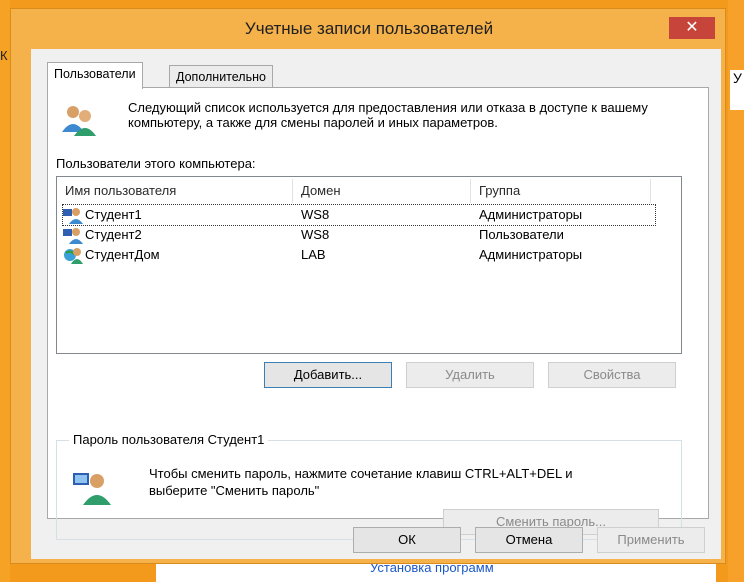 The height and width of the screenshot is (582, 744). What do you see at coordinates (92, 489) in the screenshot?
I see `user-password-icon` at bounding box center [92, 489].